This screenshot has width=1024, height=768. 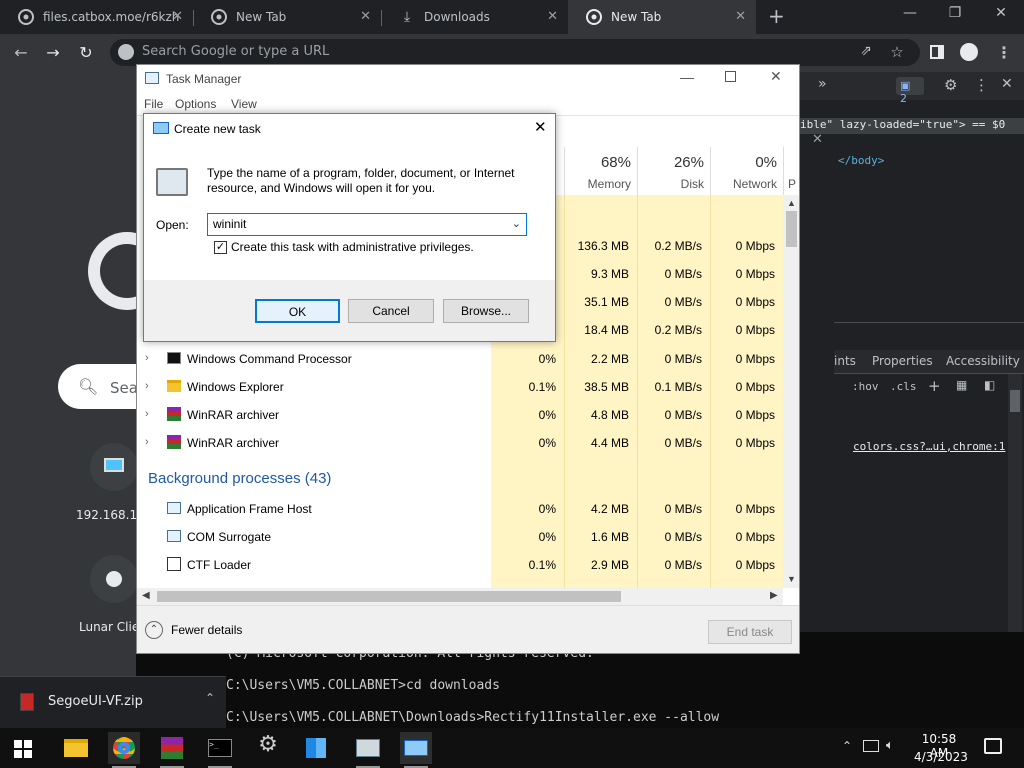 What do you see at coordinates (468, 565) in the screenshot?
I see `process-row-ctf-loader: CTF Loader 0.1% 2.9 MB 0 MB/s 0 Mbps` at bounding box center [468, 565].